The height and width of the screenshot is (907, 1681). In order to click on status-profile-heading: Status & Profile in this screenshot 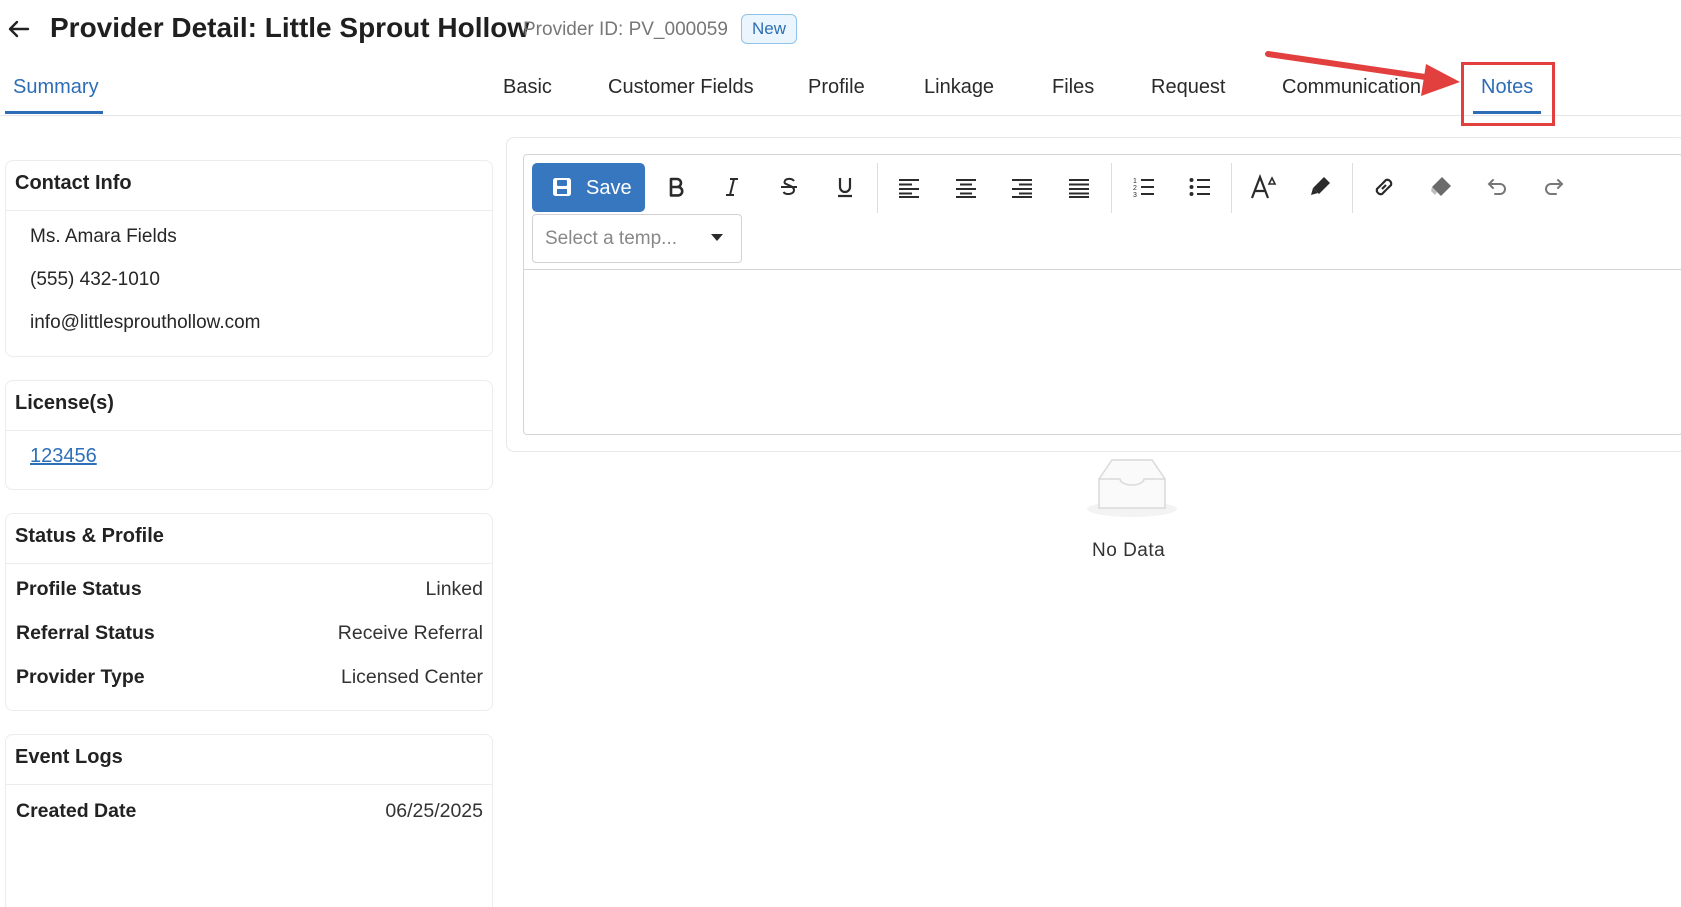, I will do `click(249, 539)`.